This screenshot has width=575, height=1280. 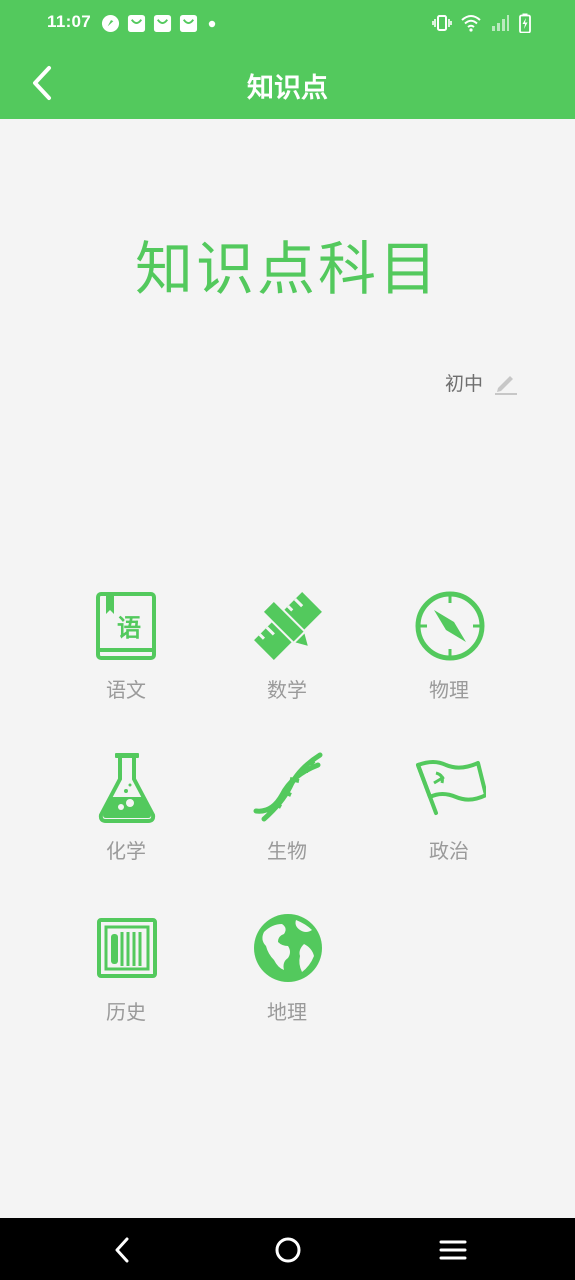 I want to click on nav-menu-button, so click(x=453, y=1250).